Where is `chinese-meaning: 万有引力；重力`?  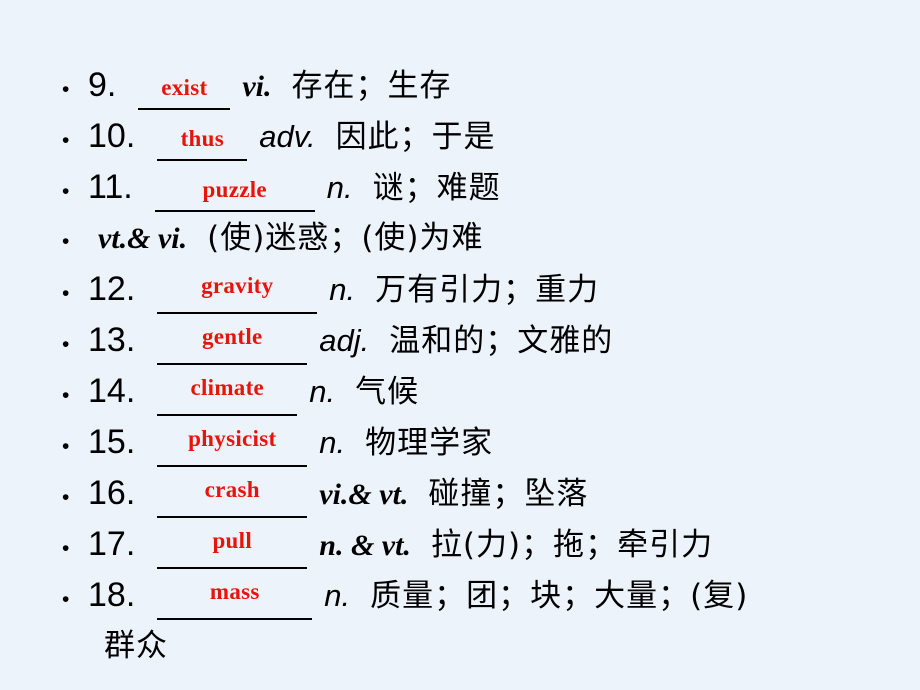 chinese-meaning: 万有引力；重力 is located at coordinates (487, 290).